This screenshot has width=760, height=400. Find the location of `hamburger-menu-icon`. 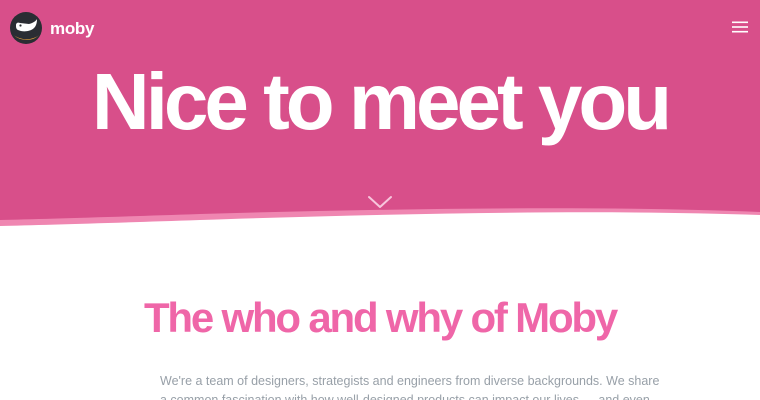

hamburger-menu-icon is located at coordinates (740, 27).